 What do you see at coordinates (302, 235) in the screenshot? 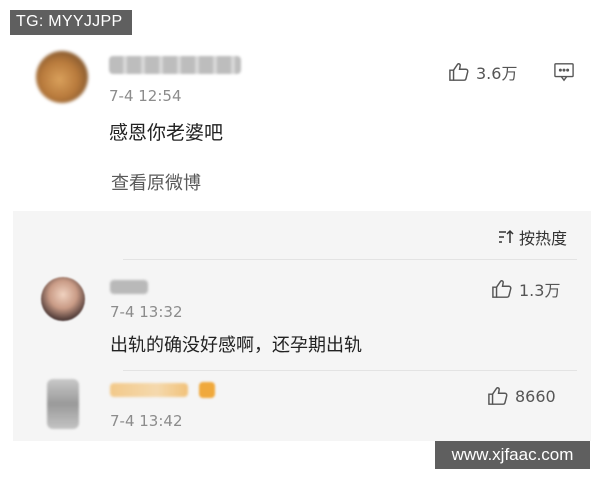
I see `sort-bar: 按热度` at bounding box center [302, 235].